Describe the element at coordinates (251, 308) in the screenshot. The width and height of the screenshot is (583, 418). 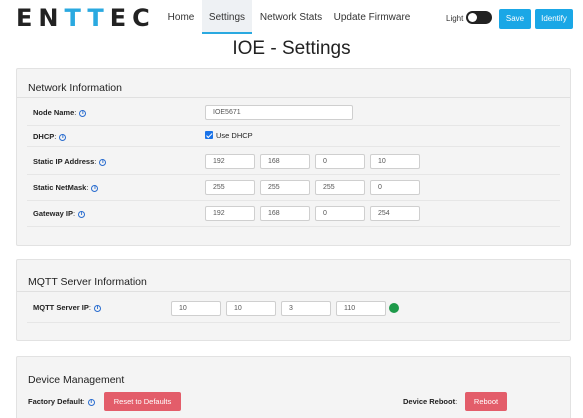
I see `mqtt-ip-octet-2: 10` at that location.